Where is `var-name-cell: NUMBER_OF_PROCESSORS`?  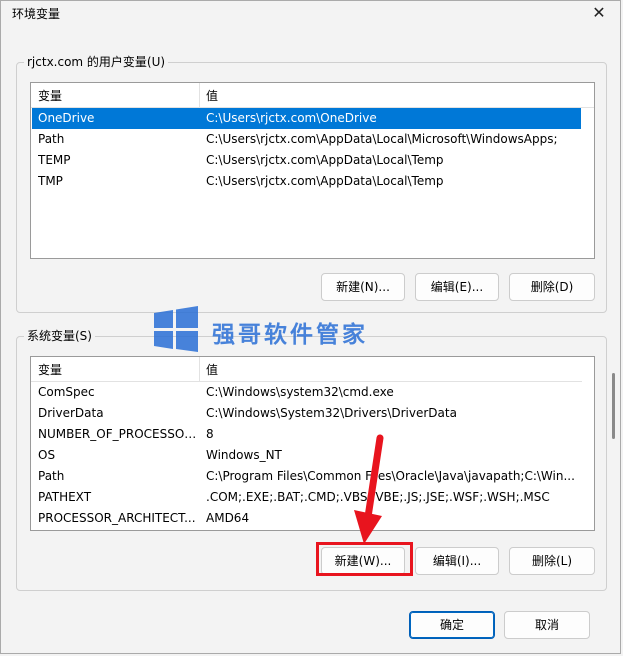
var-name-cell: NUMBER_OF_PROCESSORS is located at coordinates (118, 434).